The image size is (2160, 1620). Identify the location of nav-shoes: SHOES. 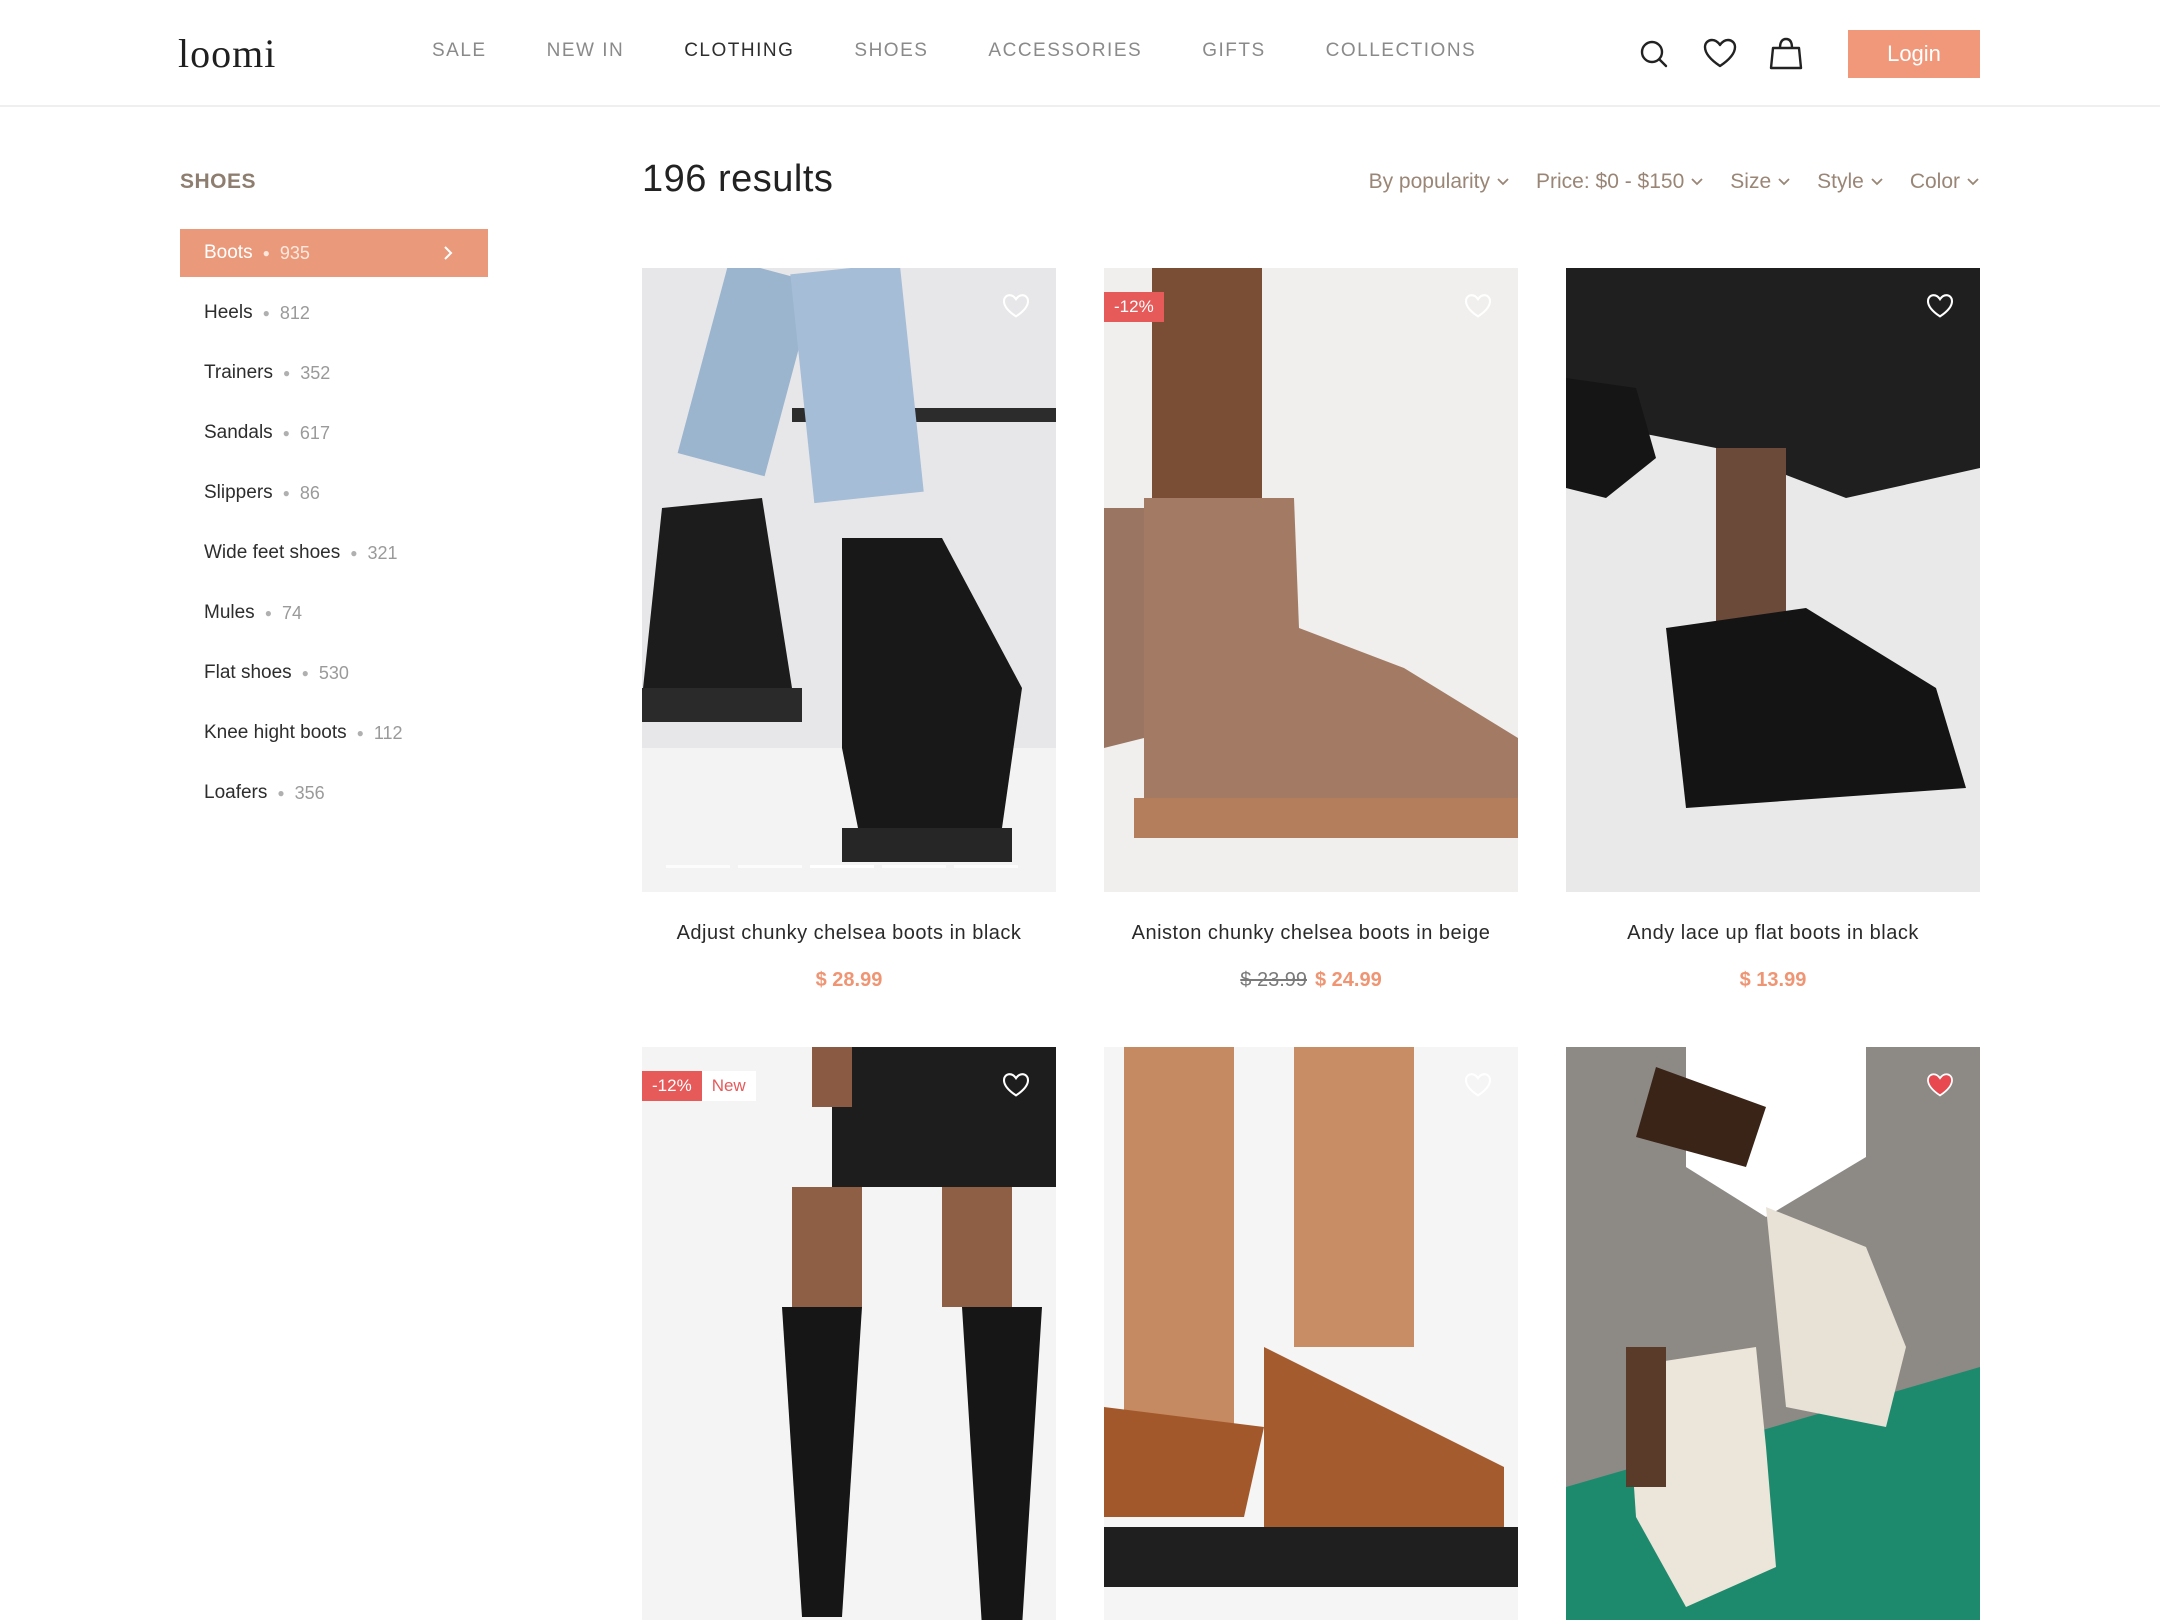
(891, 51).